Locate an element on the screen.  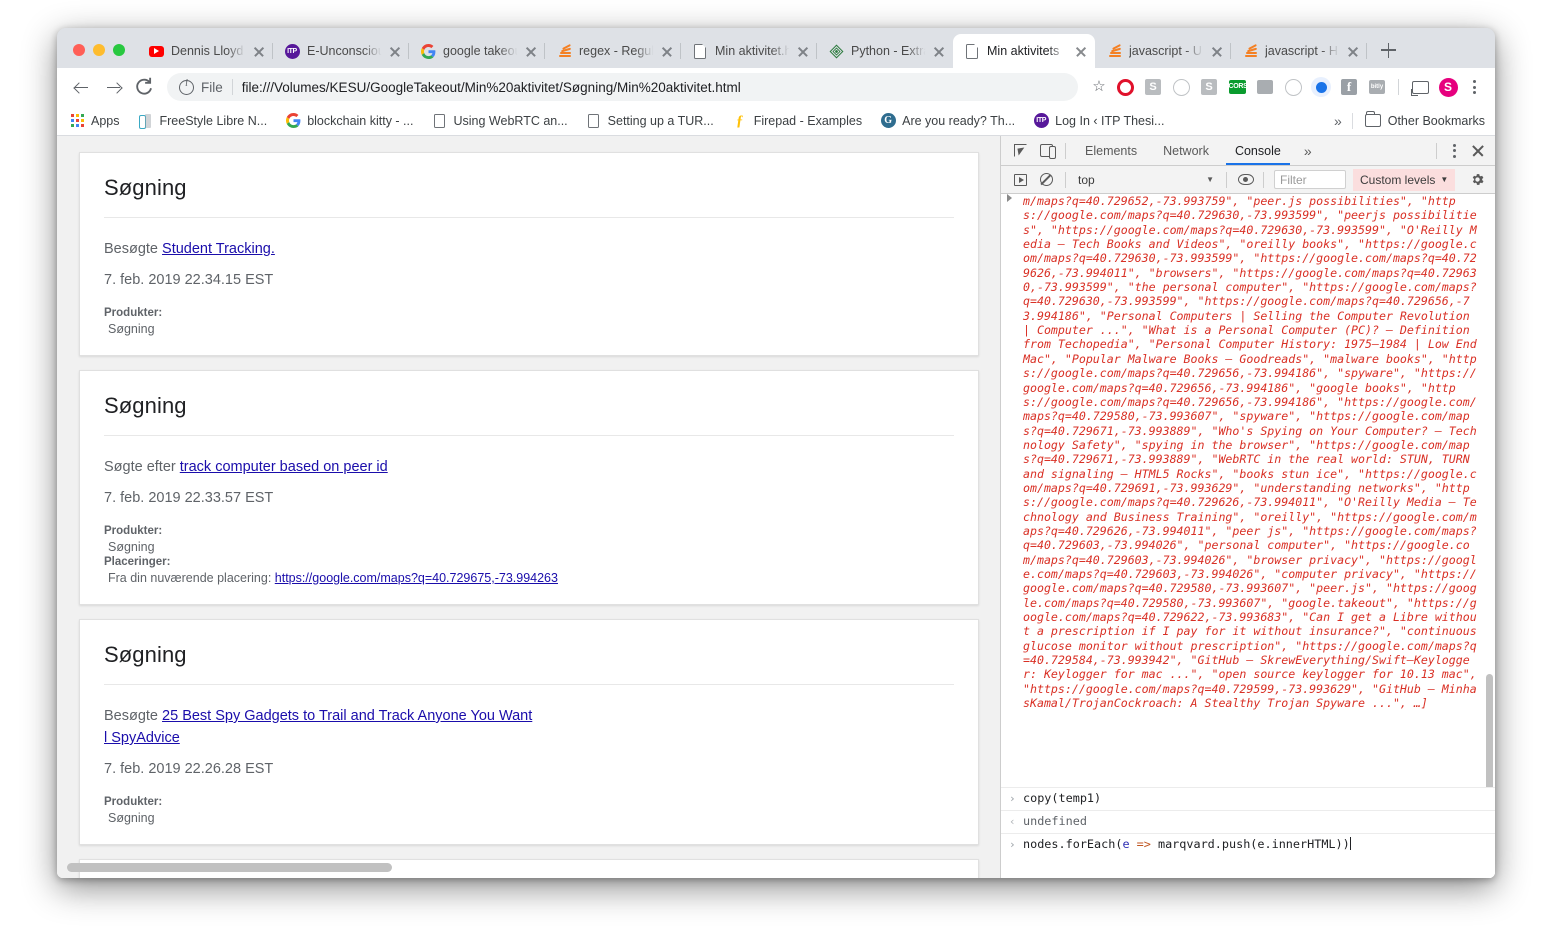
bookmark-firepad-examples: ƒ Firepad - Examples is located at coordinates (797, 121).